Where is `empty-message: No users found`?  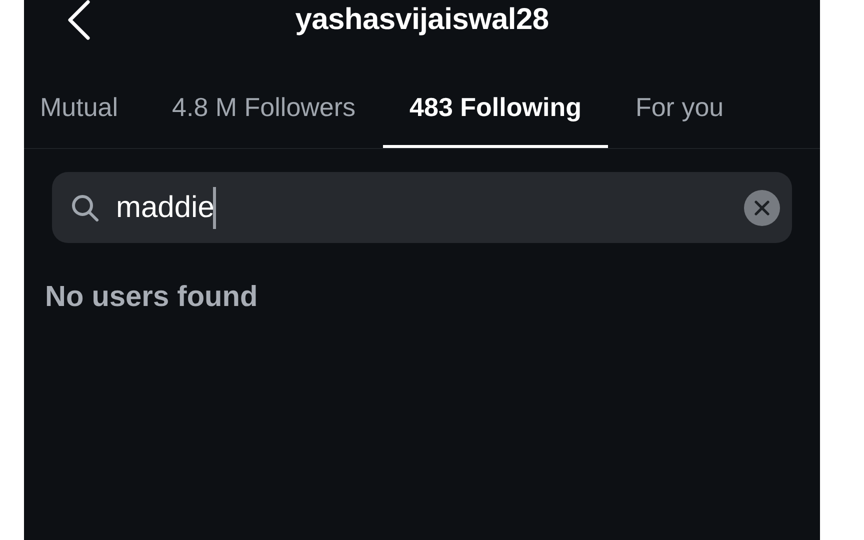
empty-message: No users found is located at coordinates (152, 297).